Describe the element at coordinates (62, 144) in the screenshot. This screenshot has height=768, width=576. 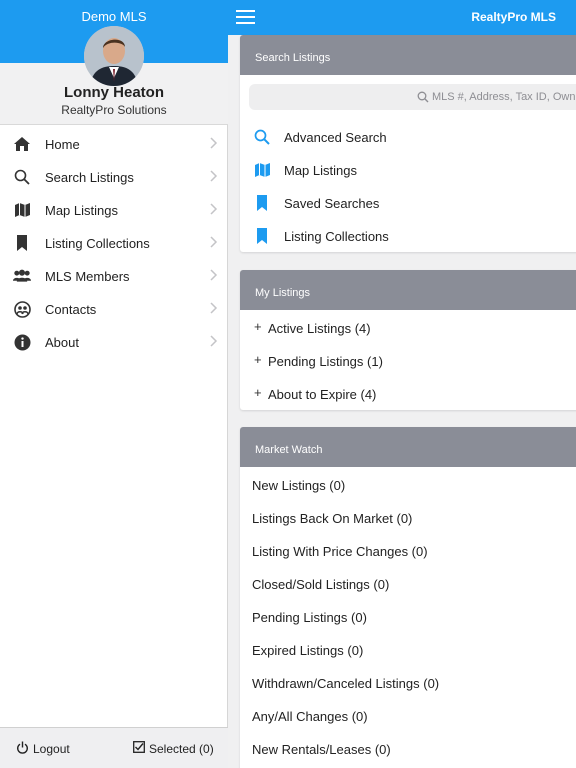
I see `nav-label: Home` at that location.